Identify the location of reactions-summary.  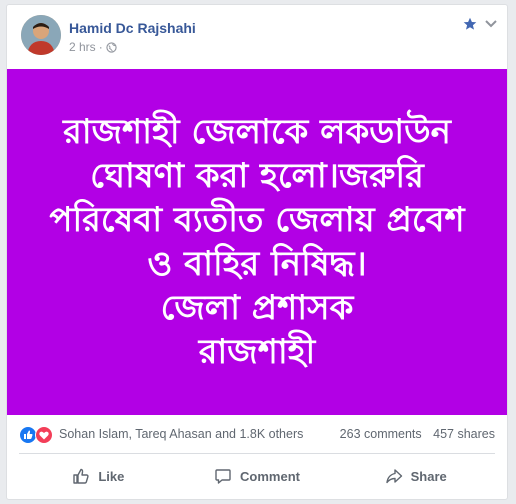
(37, 435).